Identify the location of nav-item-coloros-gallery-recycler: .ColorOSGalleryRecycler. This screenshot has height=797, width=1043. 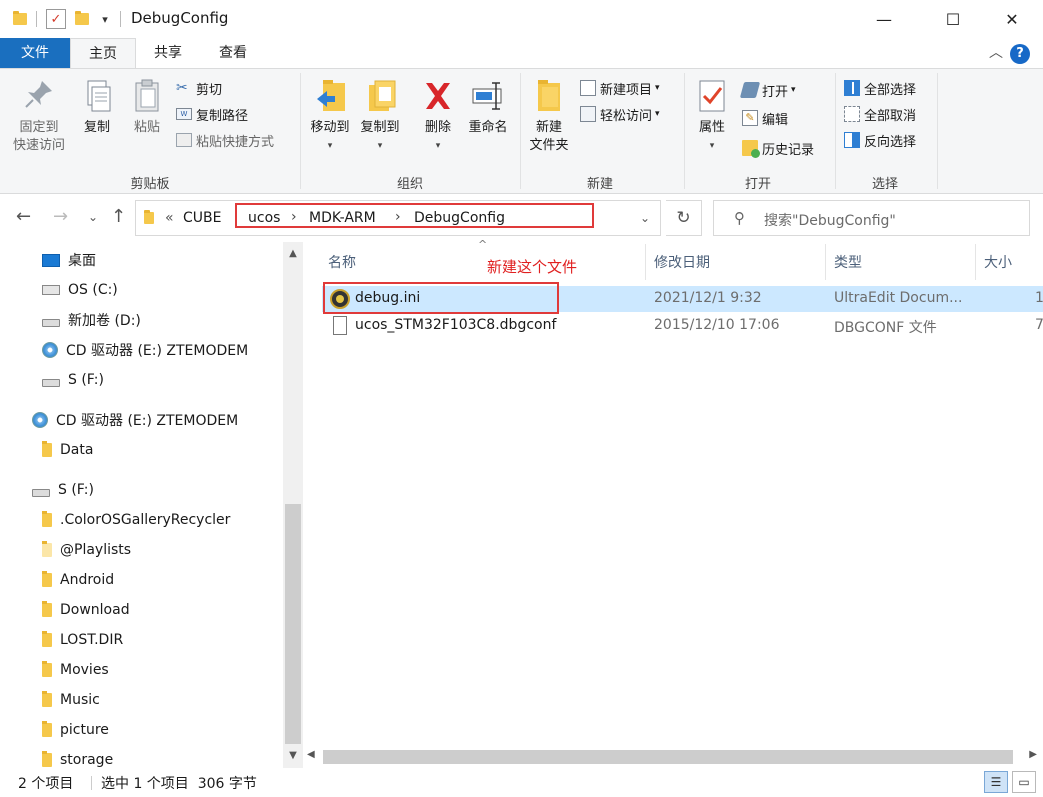
(136, 520).